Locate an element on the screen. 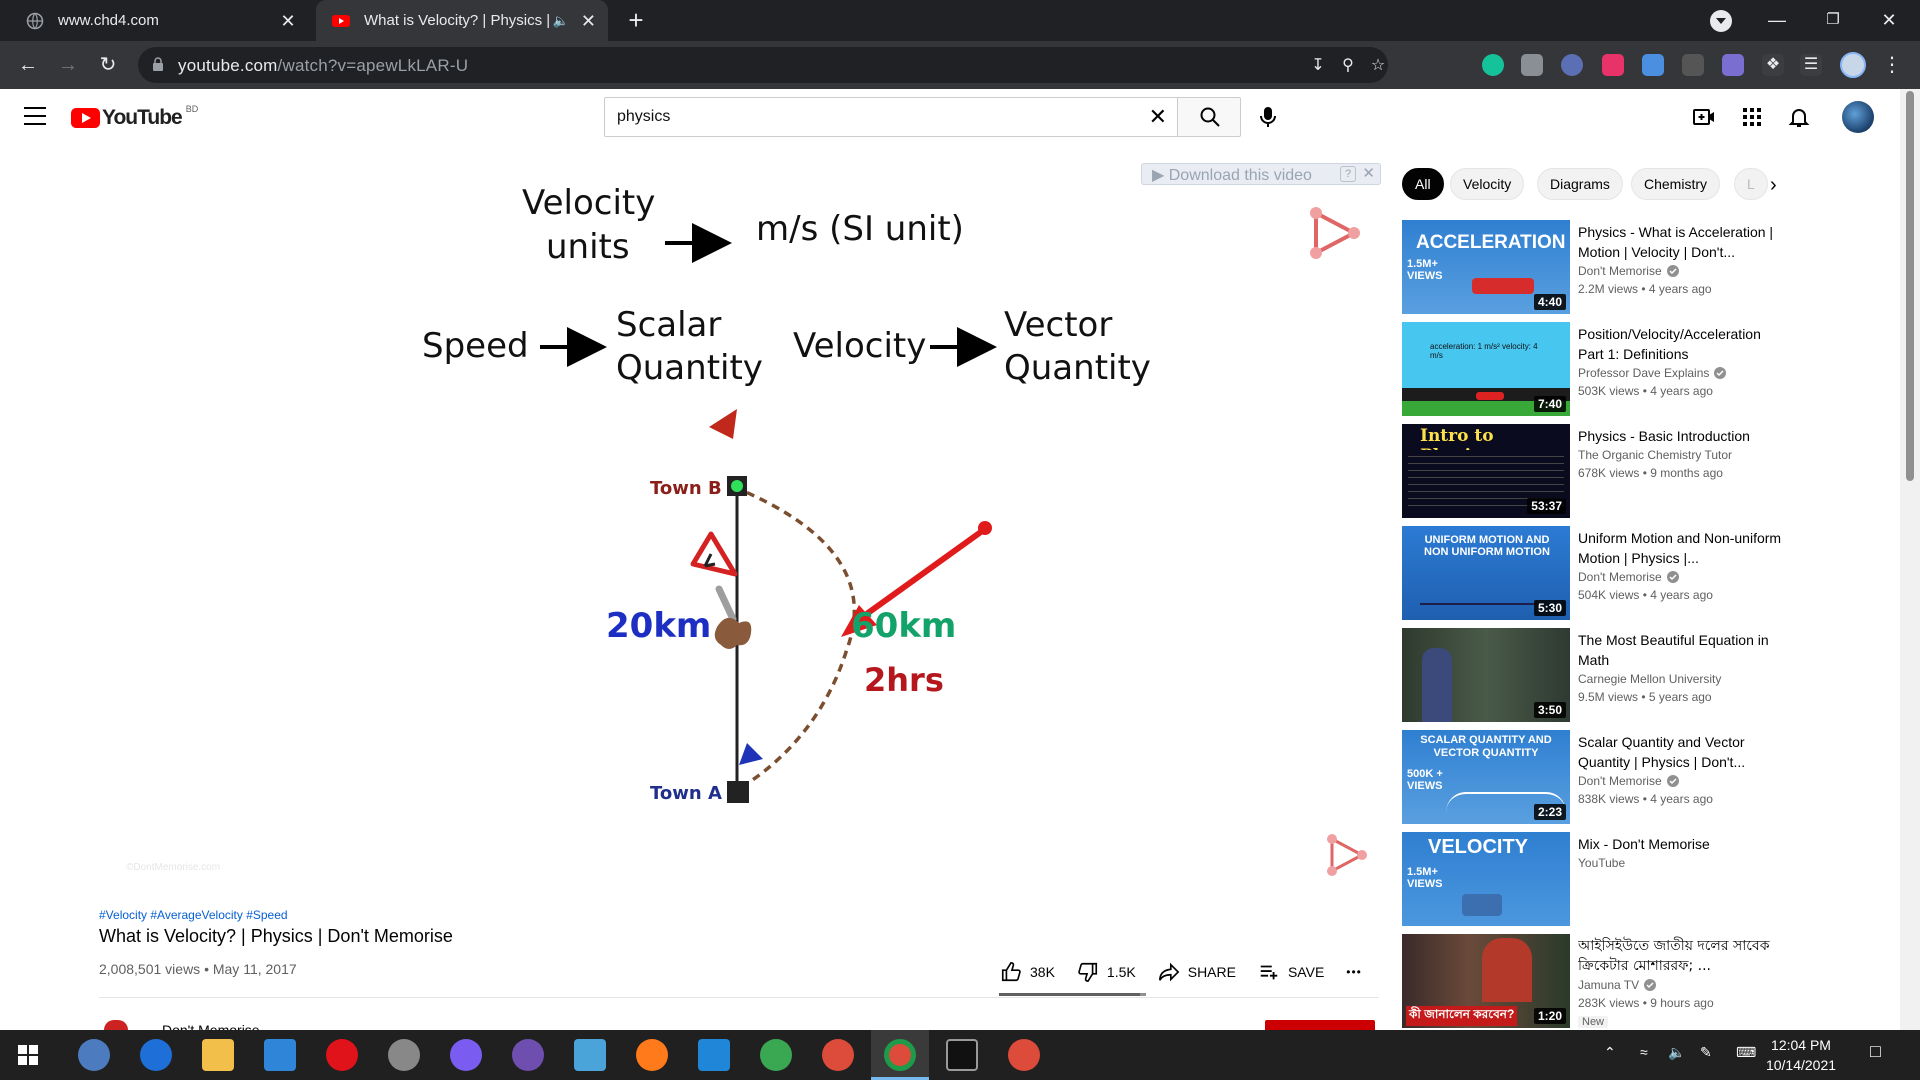 Image resolution: width=1920 pixels, height=1080 pixels. notification-center-icon: □ is located at coordinates (1875, 1051).